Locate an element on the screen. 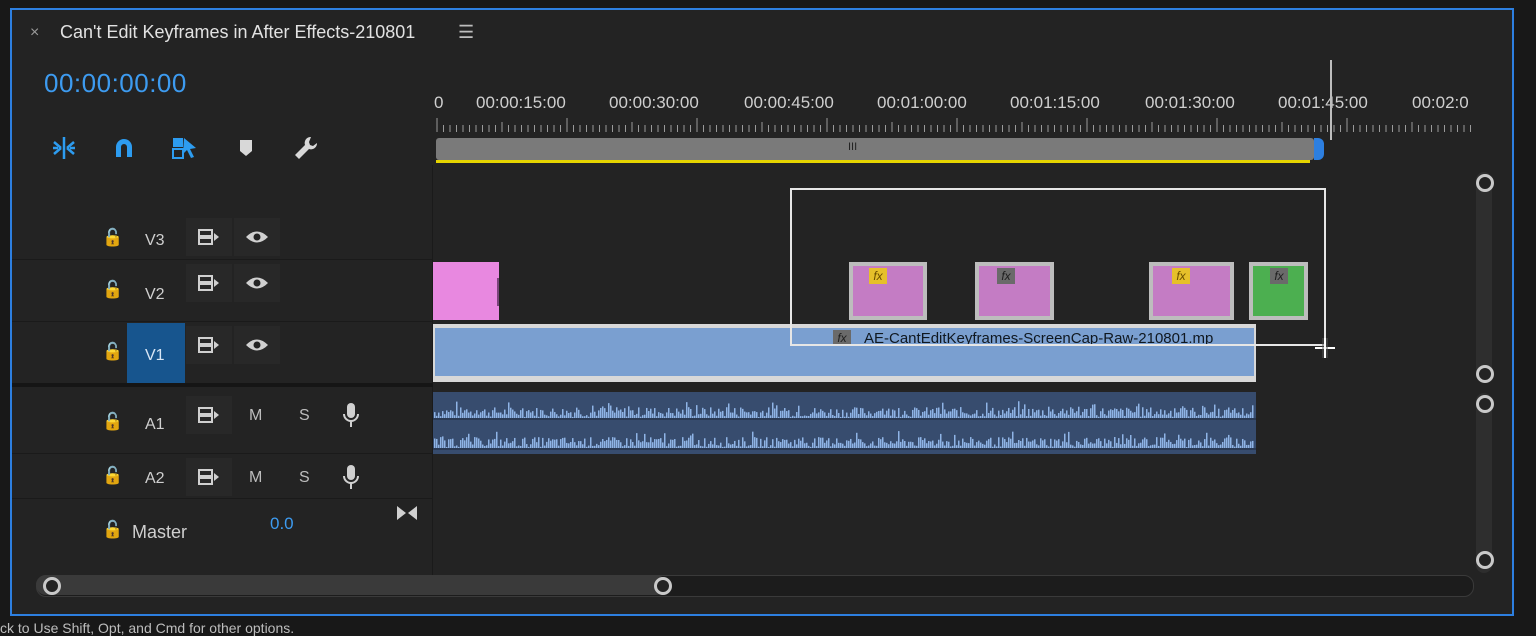 This screenshot has width=1536, height=636. close-tab-icon: × is located at coordinates (34, 33).